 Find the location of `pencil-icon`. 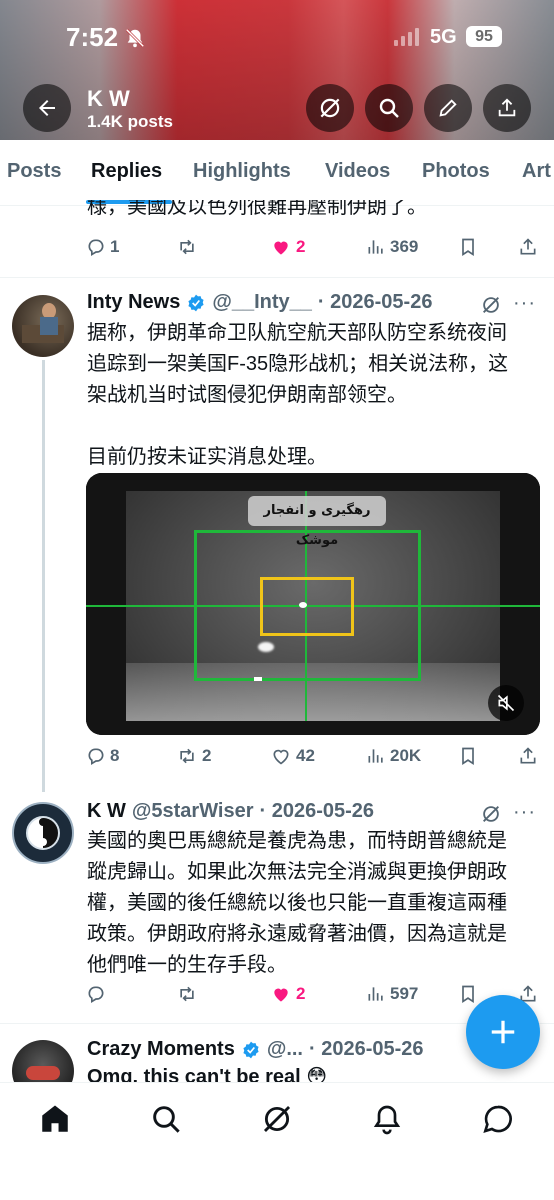

pencil-icon is located at coordinates (448, 108).